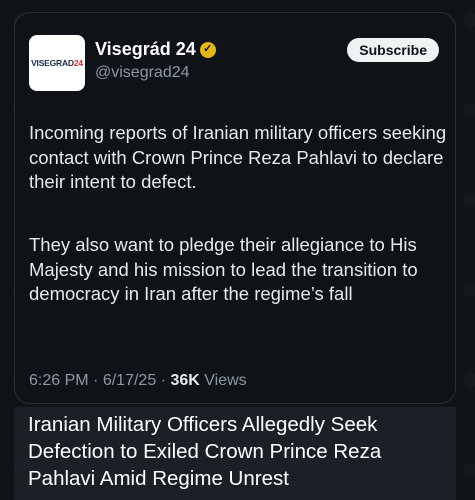  I want to click on views-label: Views, so click(225, 380).